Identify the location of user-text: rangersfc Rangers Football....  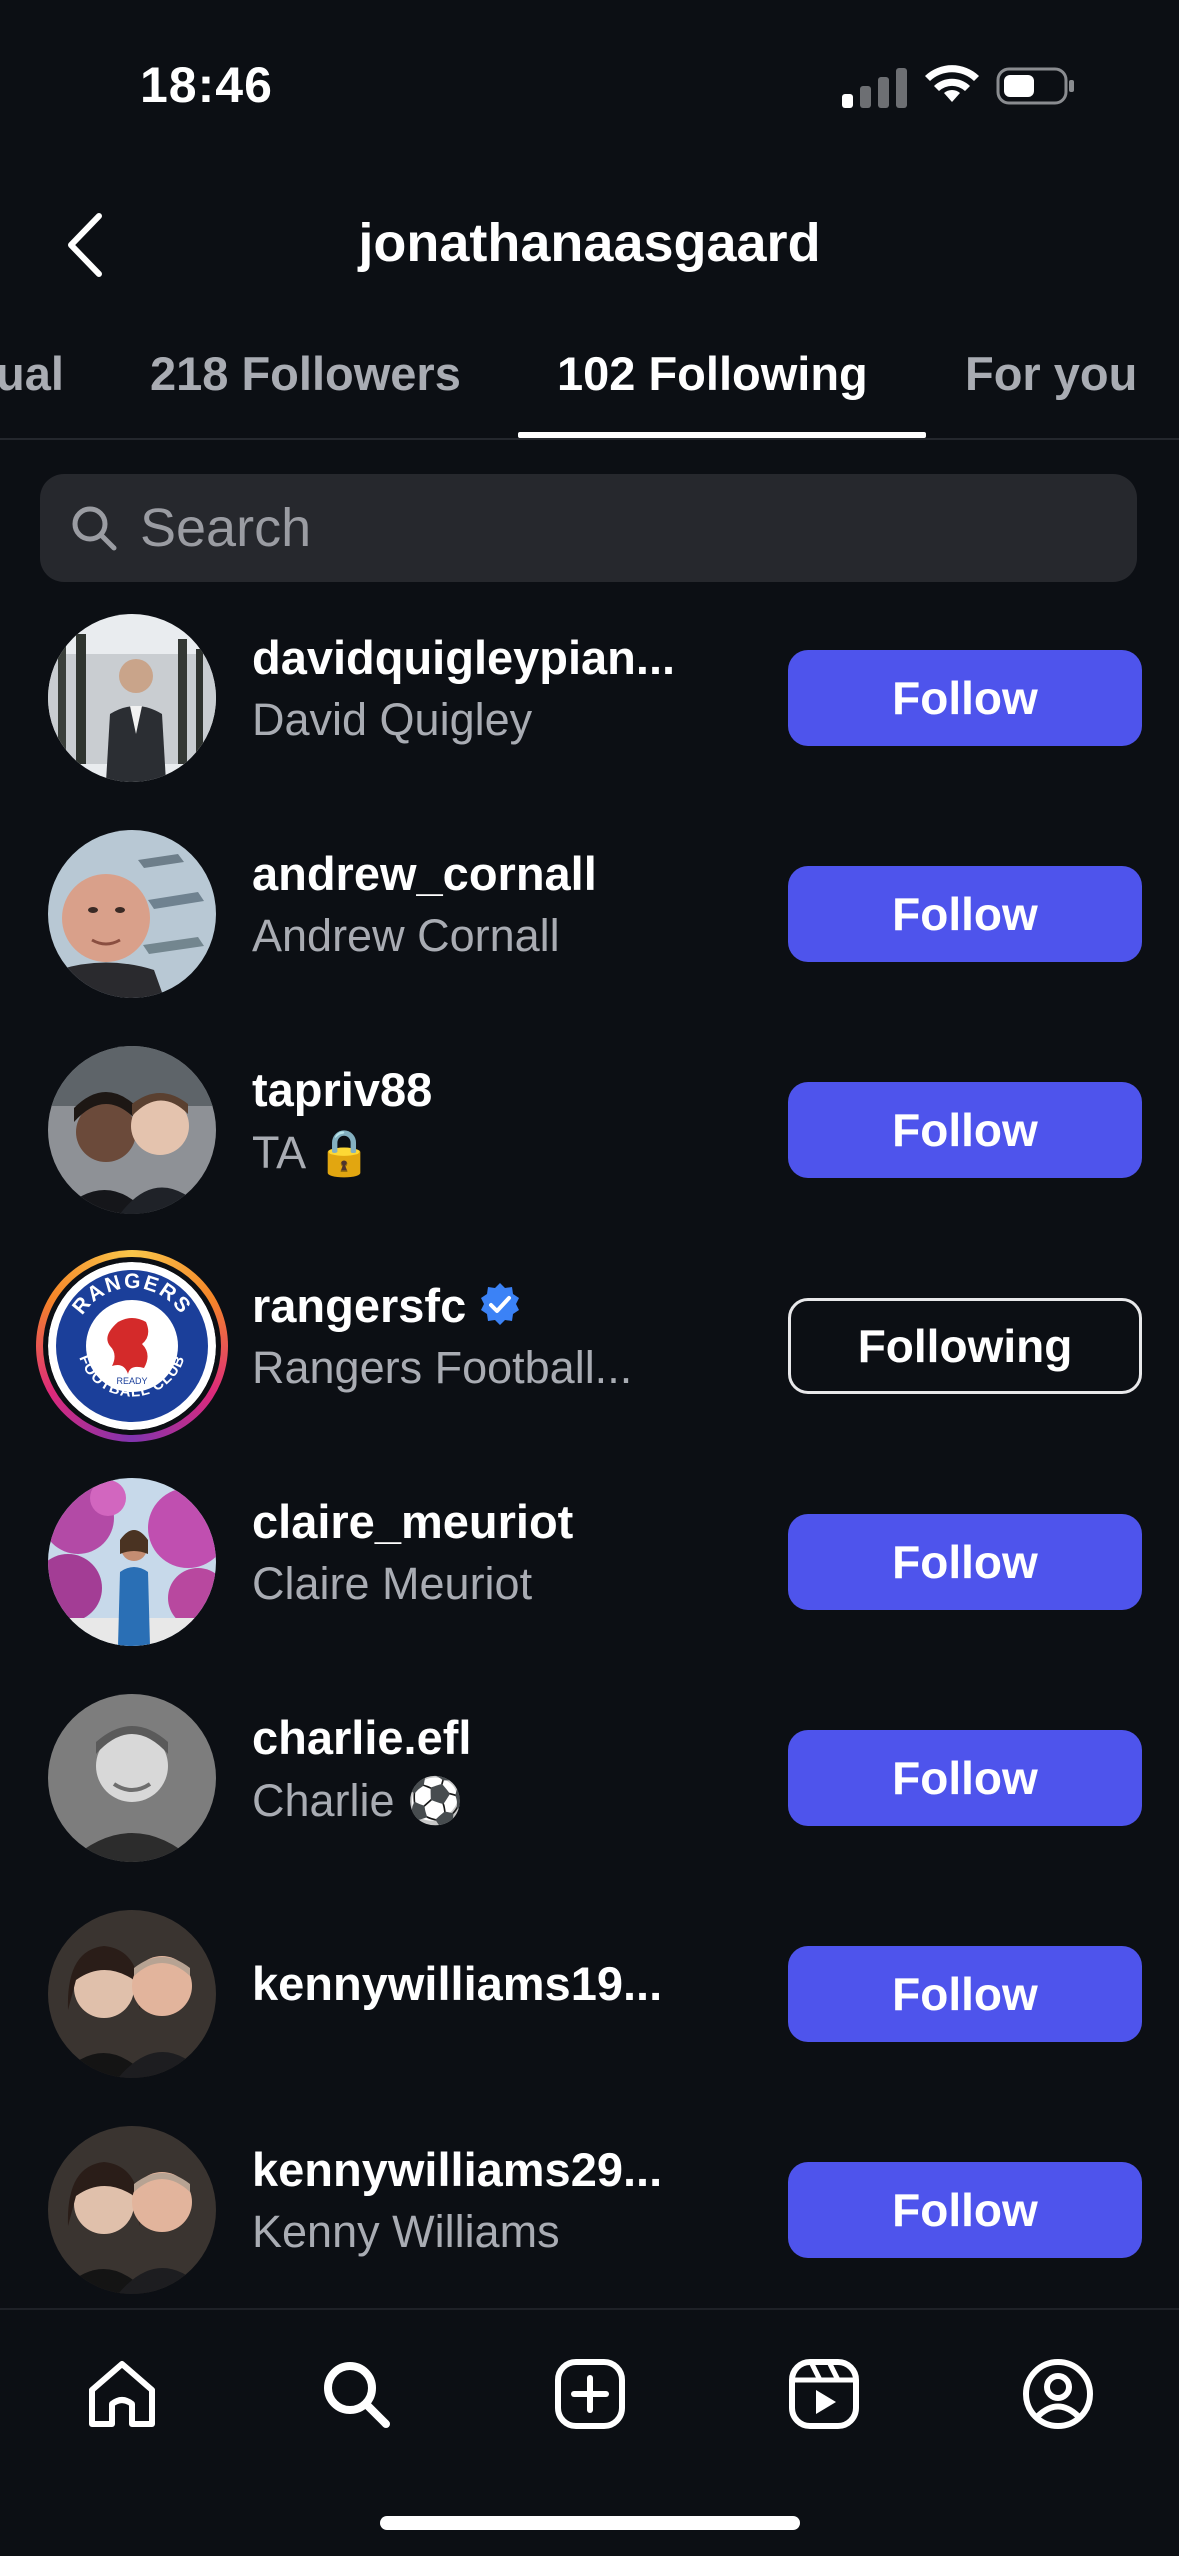
(487, 1336).